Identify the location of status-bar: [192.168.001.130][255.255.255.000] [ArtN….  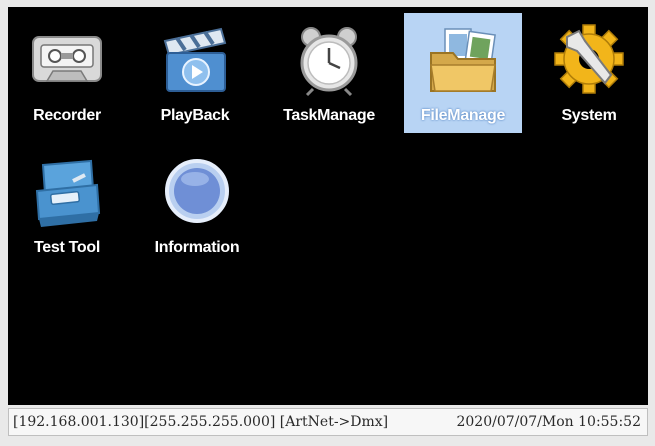
(328, 422).